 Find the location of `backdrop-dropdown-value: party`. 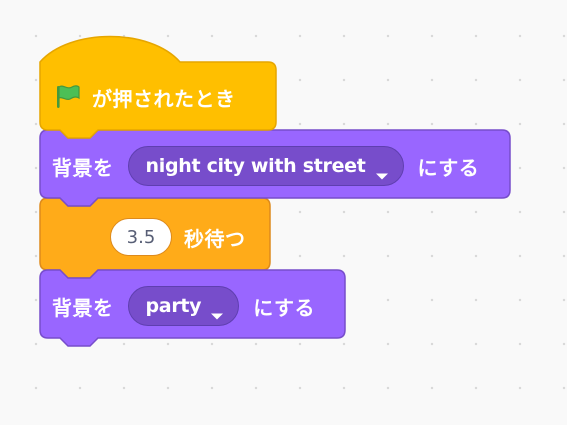

backdrop-dropdown-value: party is located at coordinates (173, 306).